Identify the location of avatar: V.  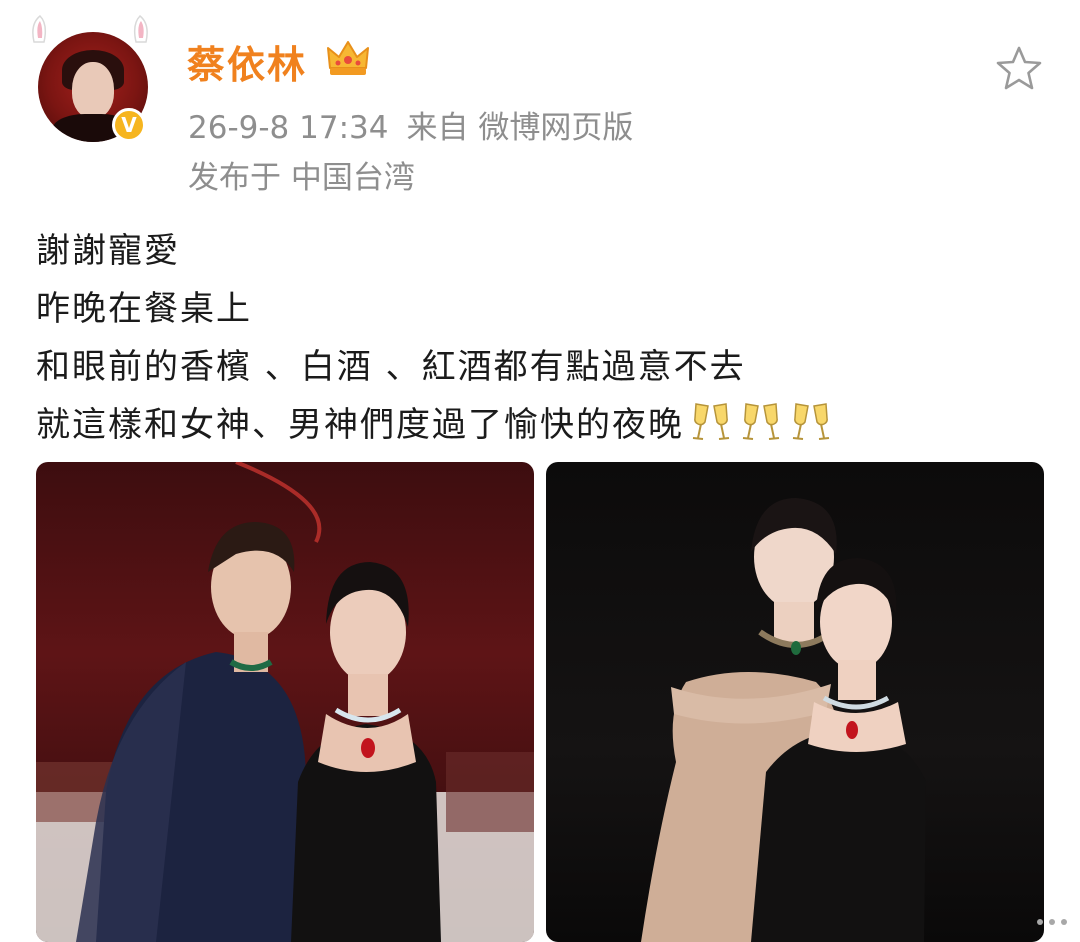
(95, 81).